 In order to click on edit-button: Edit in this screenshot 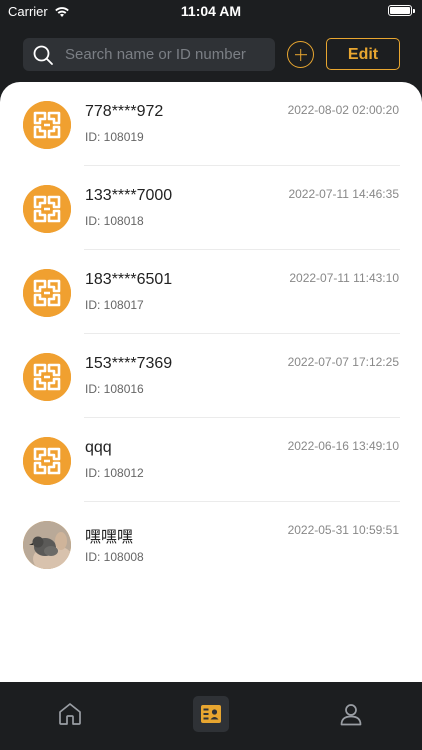, I will do `click(363, 54)`.